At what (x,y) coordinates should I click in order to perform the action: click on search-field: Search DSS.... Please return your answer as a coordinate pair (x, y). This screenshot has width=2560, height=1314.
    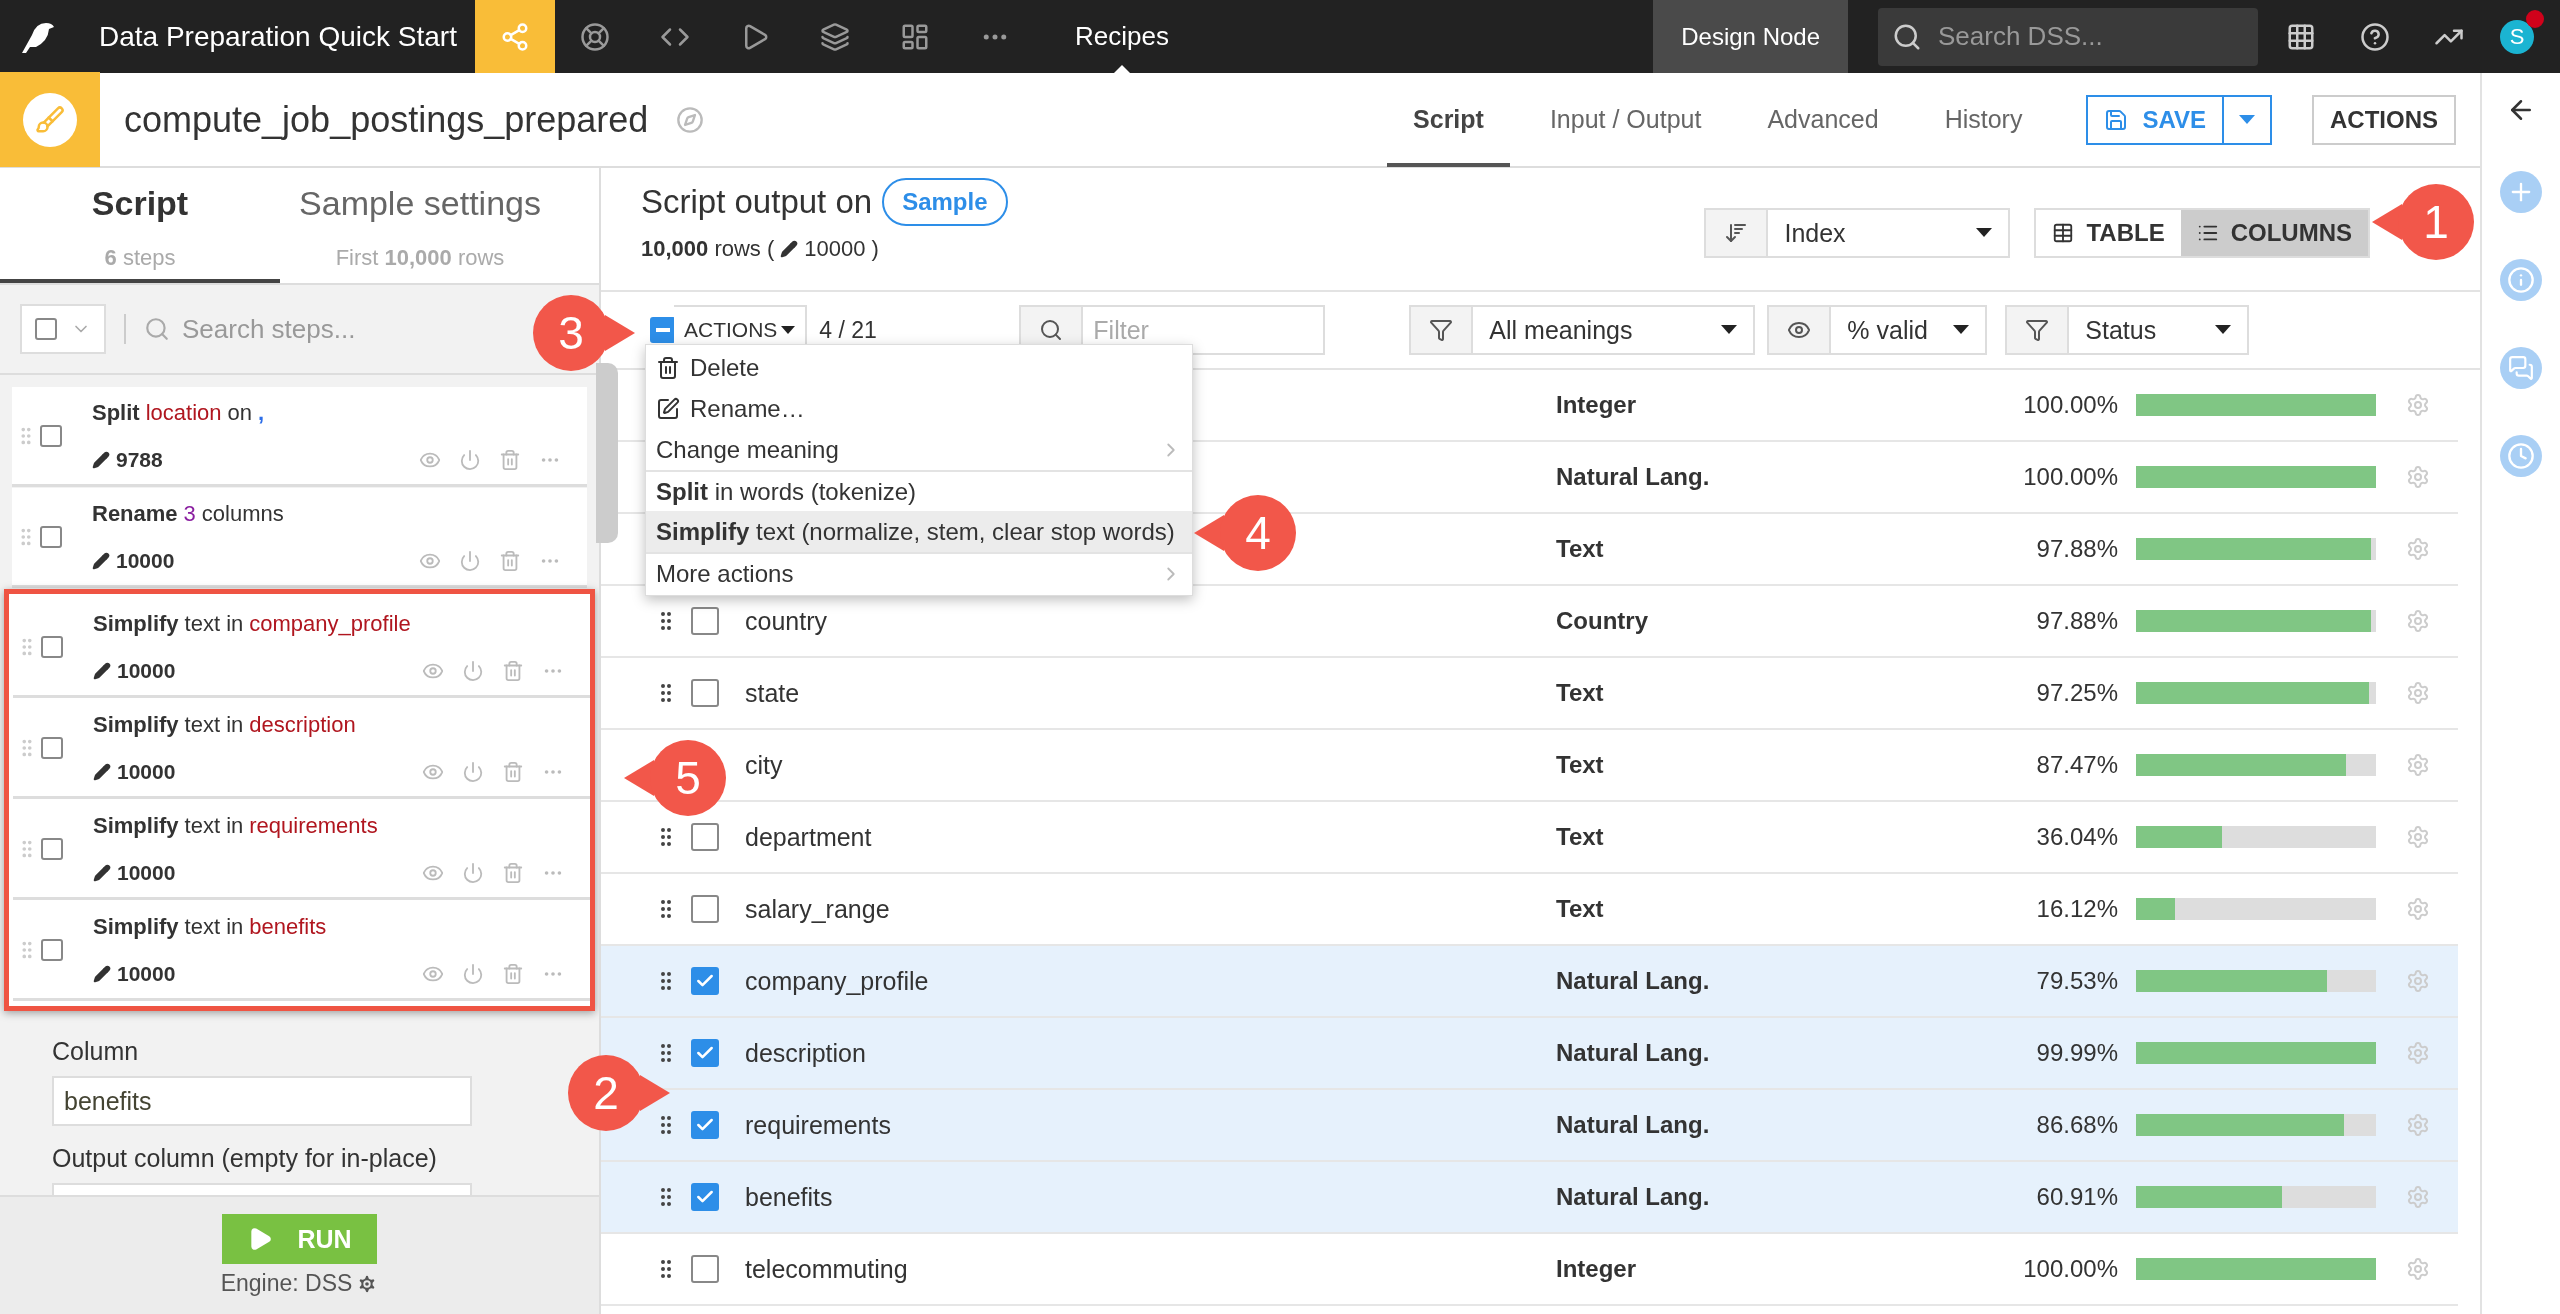
    Looking at the image, I should click on (2086, 36).